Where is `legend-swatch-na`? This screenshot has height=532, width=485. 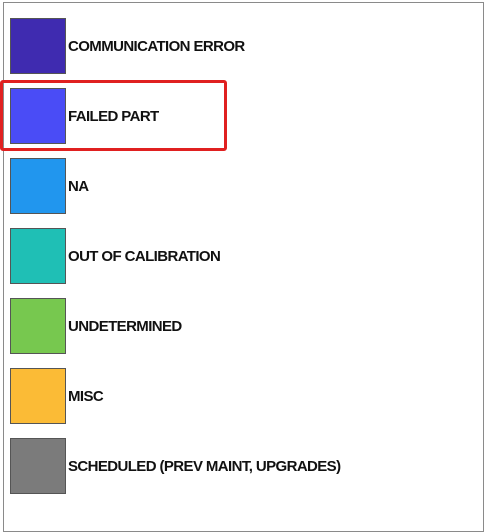 legend-swatch-na is located at coordinates (38, 186).